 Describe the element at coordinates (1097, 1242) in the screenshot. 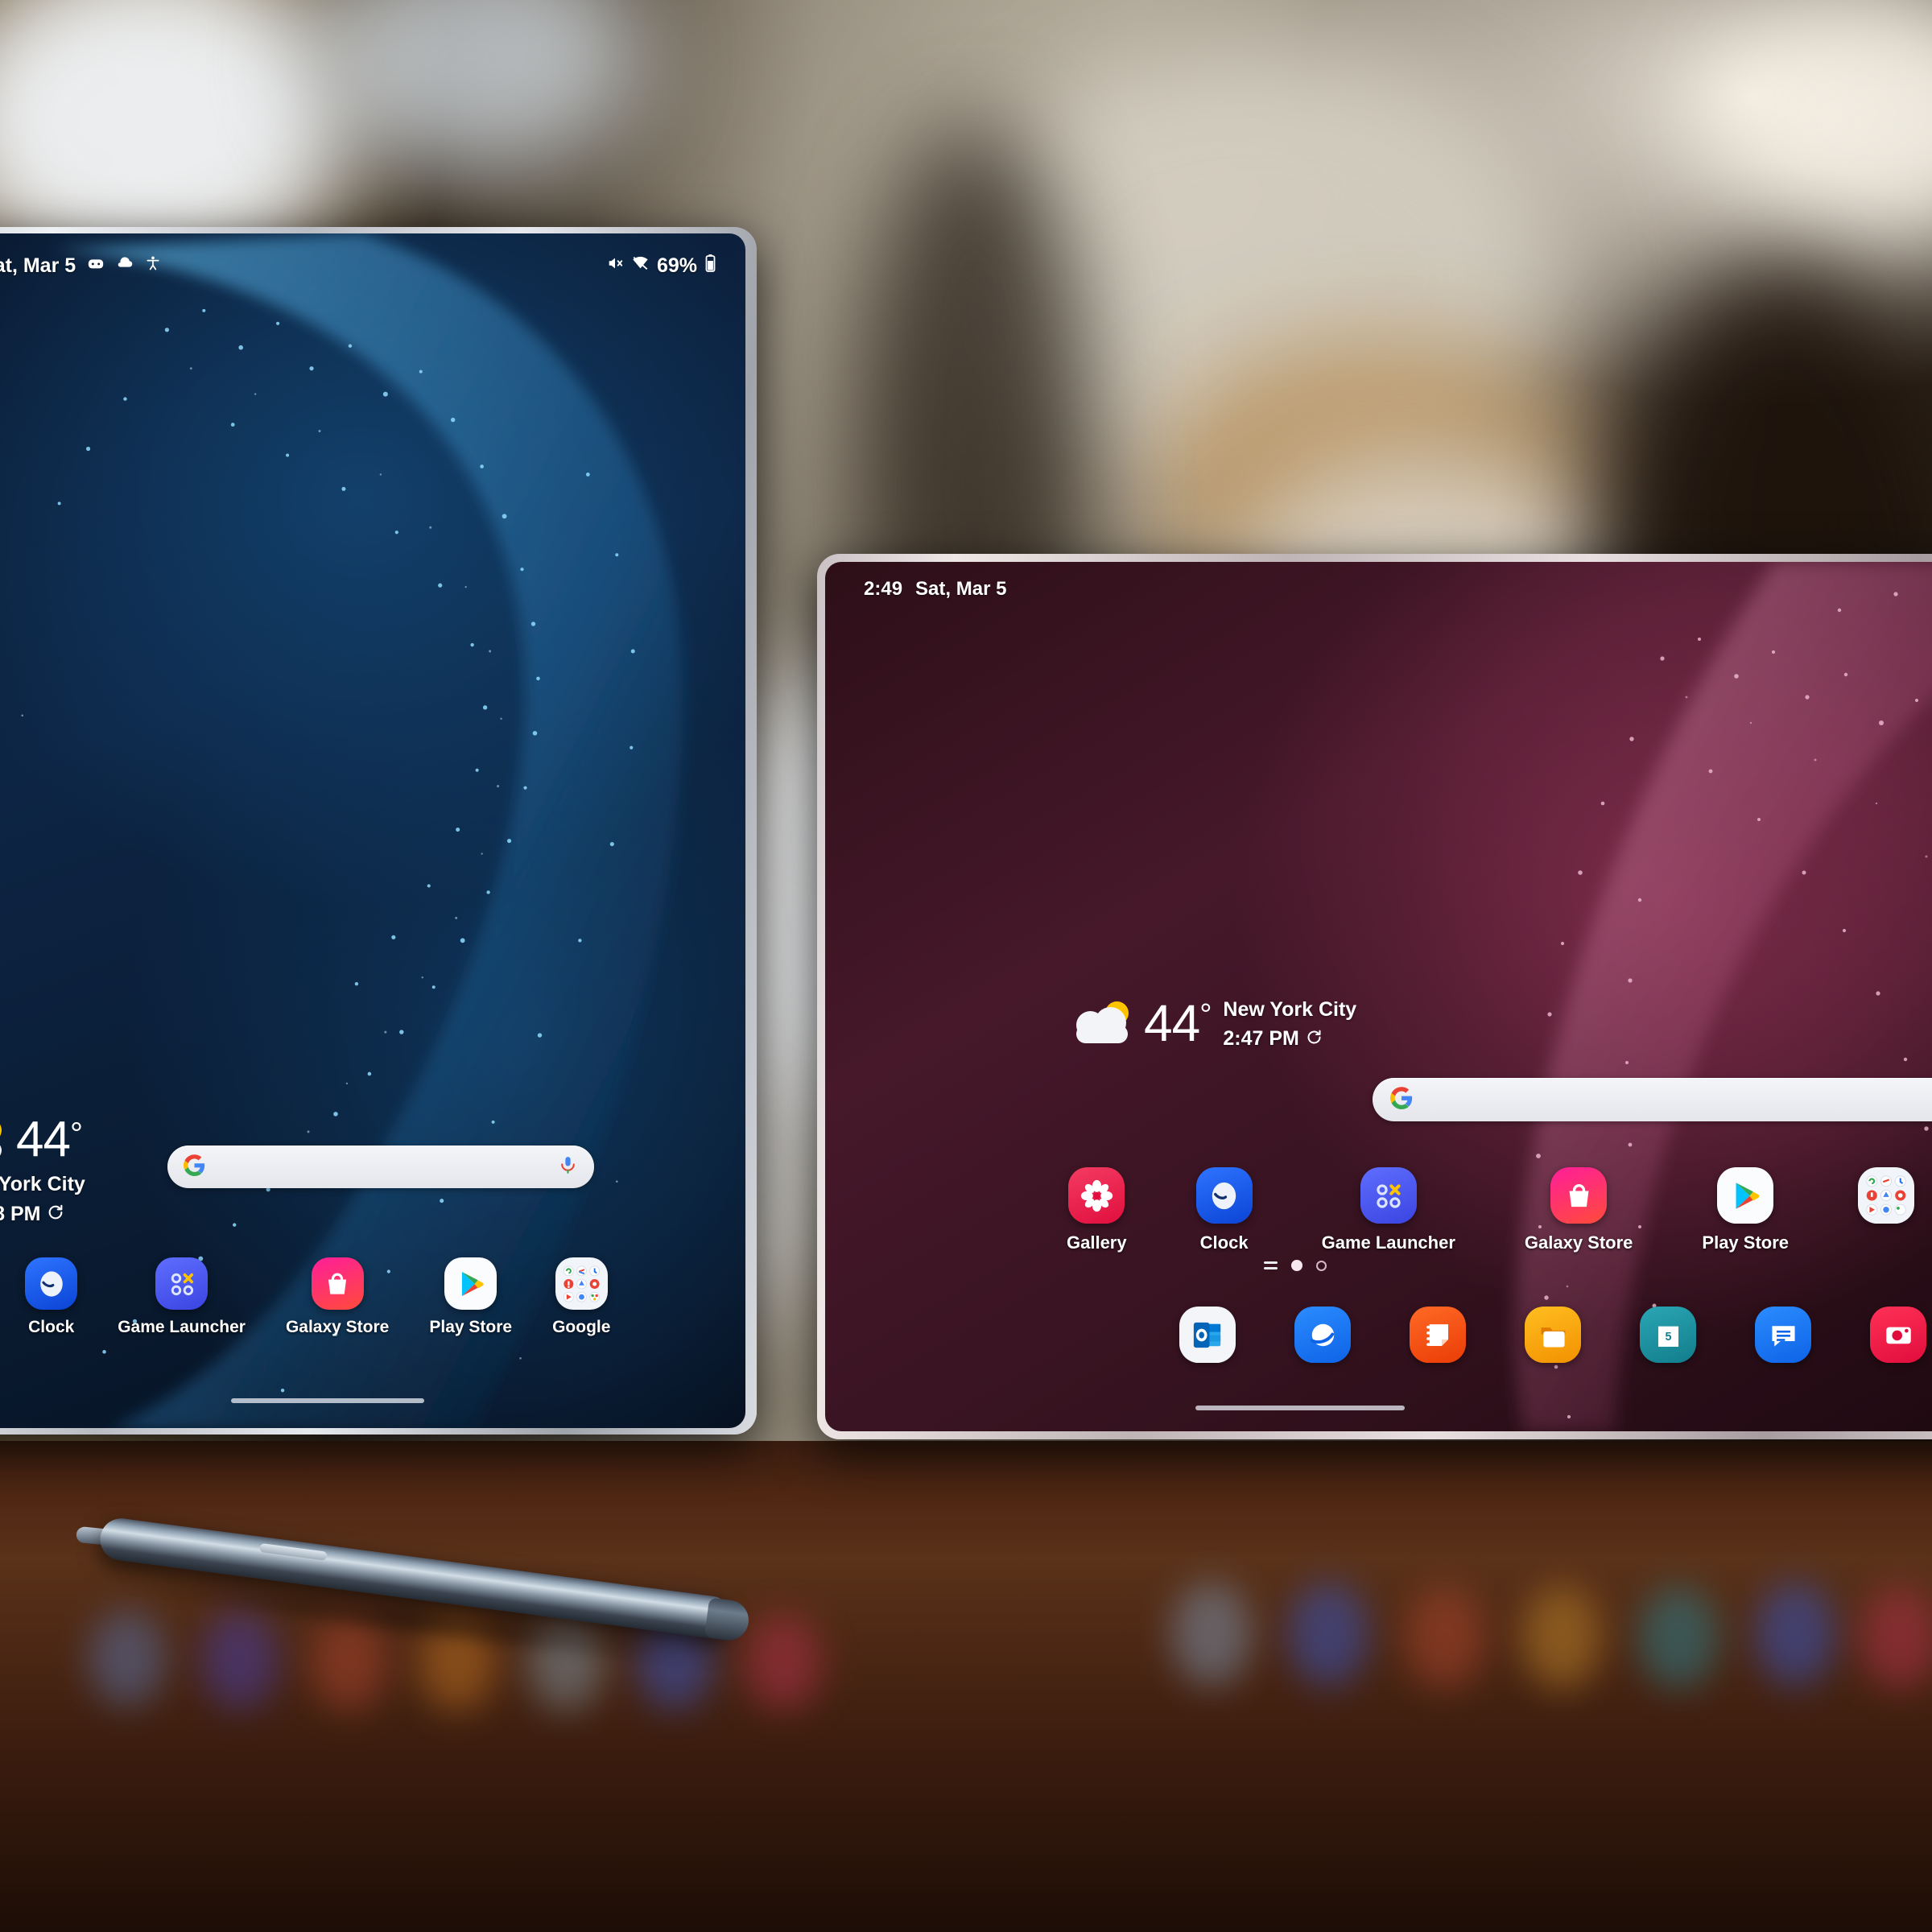

I see `app-label: Gallery` at that location.